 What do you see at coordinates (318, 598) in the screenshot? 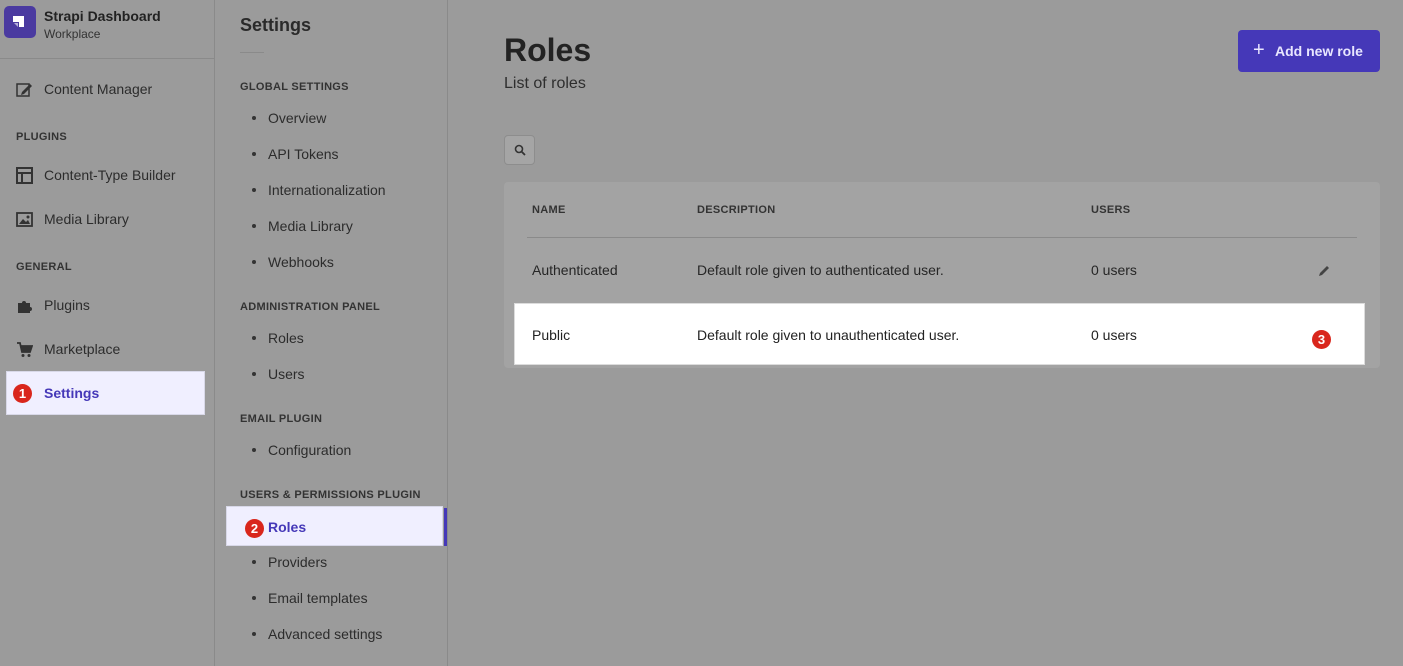
I see `sub-item-label: Email templates` at bounding box center [318, 598].